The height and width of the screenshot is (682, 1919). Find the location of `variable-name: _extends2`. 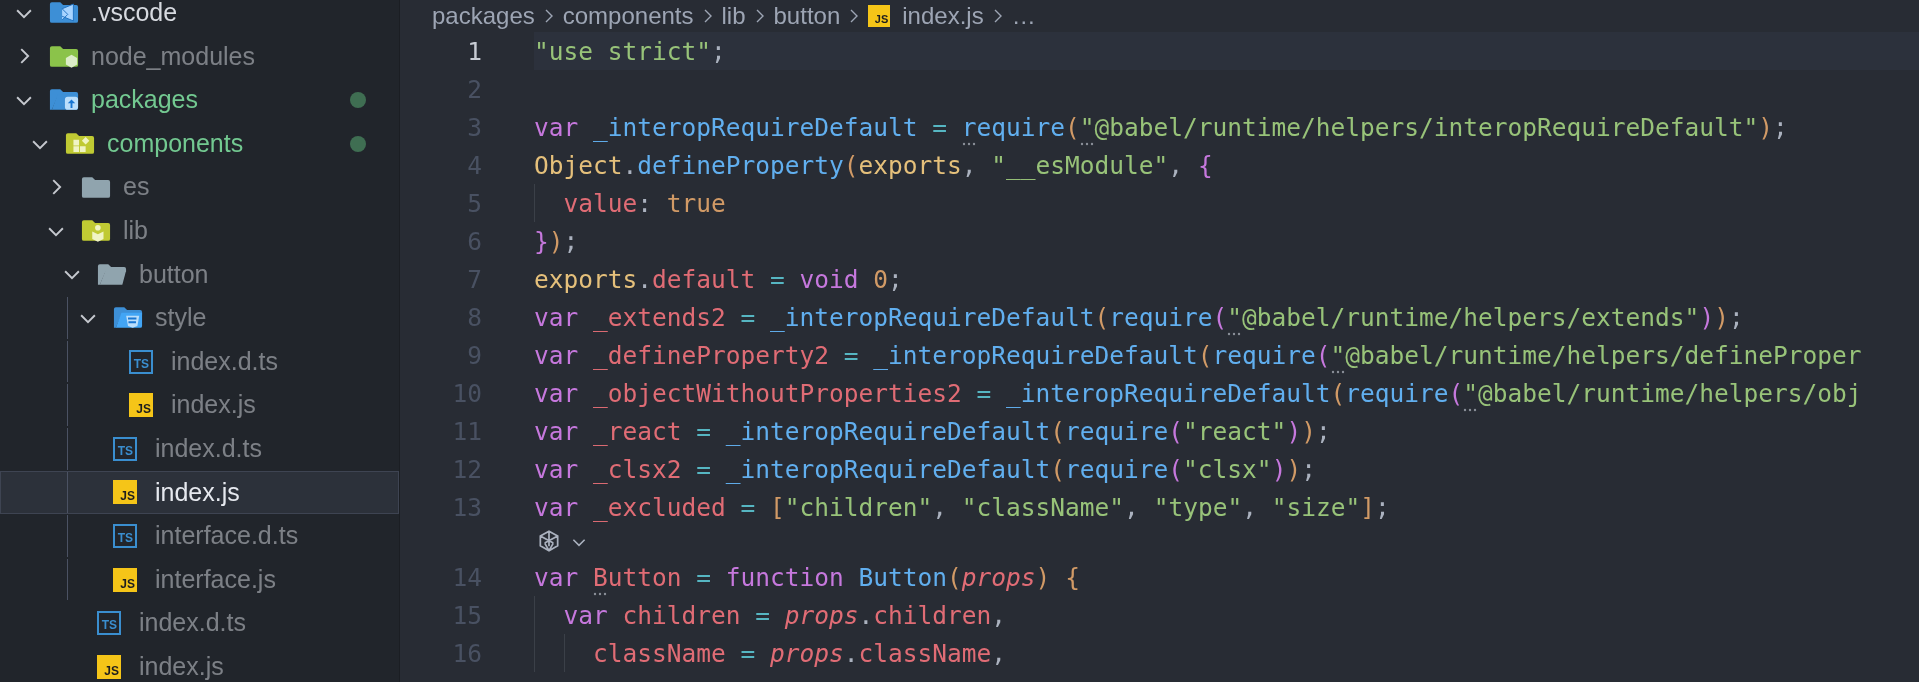

variable-name: _extends2 is located at coordinates (659, 317).